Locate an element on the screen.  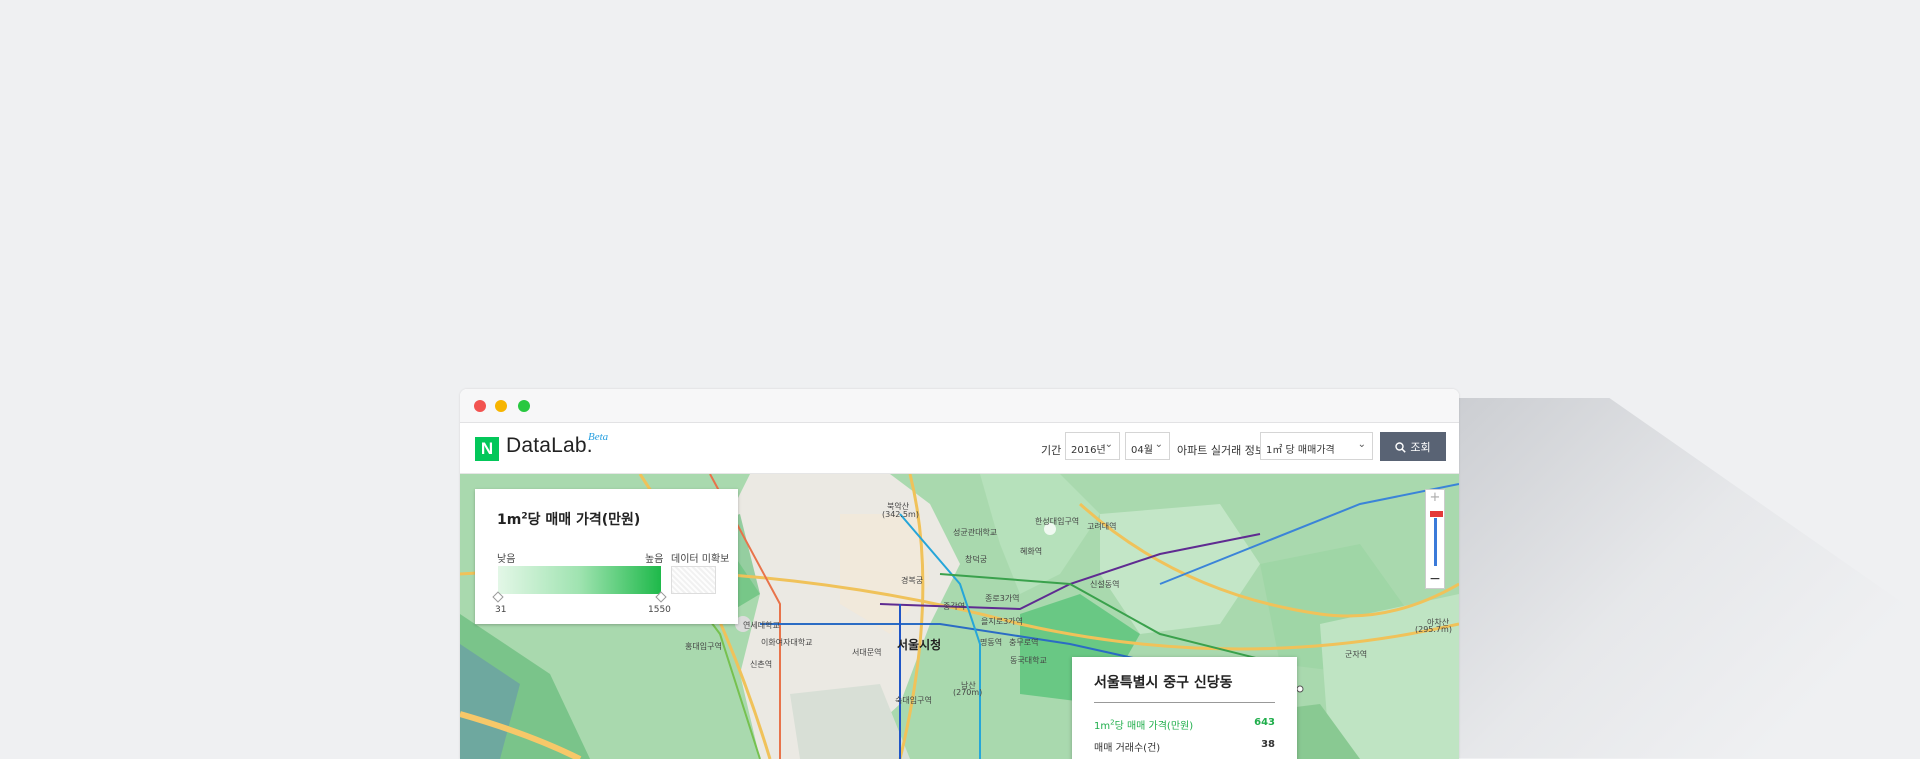
map-label-sungkyunkwan: 성균관대학교 is located at coordinates (975, 532).